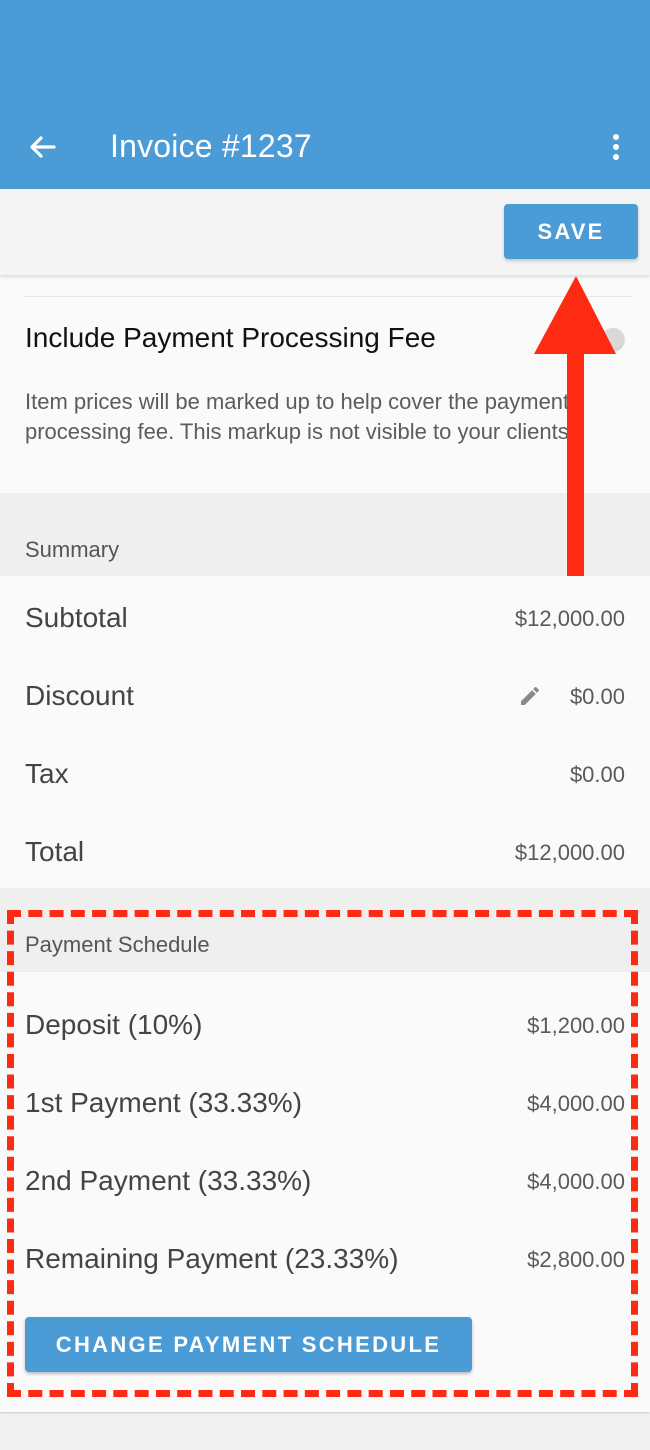  What do you see at coordinates (325, 930) in the screenshot?
I see `payment-schedule-header: Payment Schedule` at bounding box center [325, 930].